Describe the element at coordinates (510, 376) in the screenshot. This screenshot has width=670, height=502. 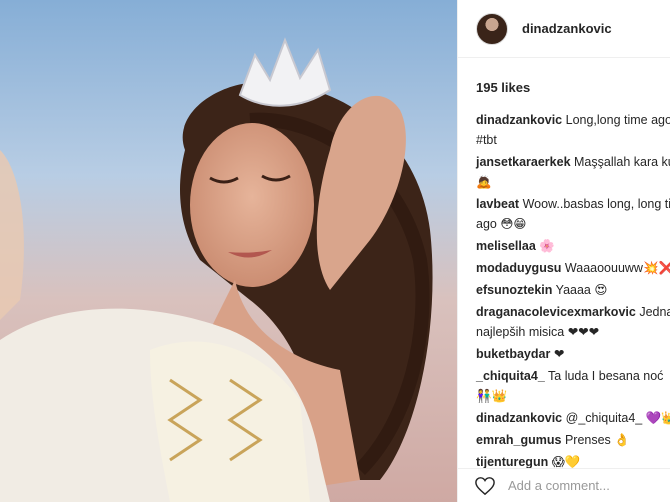
I see `comment-username: _chiquita4_` at that location.